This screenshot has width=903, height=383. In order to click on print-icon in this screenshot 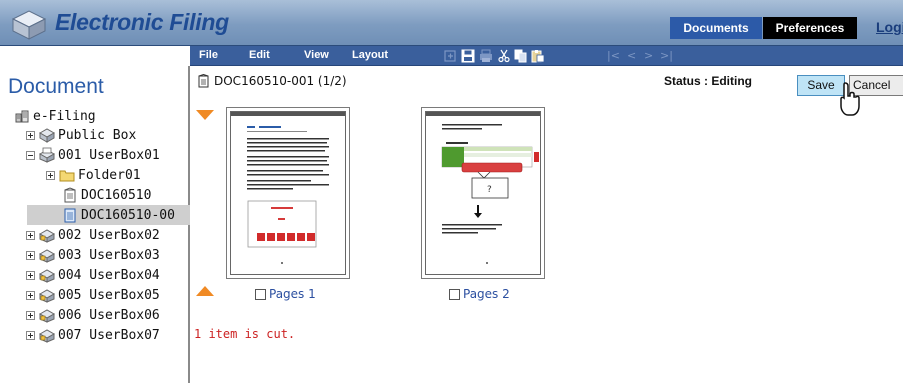, I will do `click(486, 56)`.